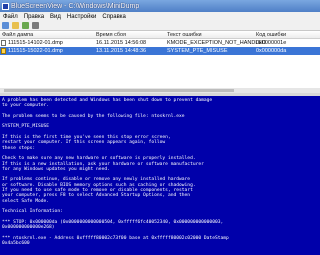 This screenshot has height=255, width=320. I want to click on row-text: SYSTEM_PTE_MISUSE, so click(197, 51).